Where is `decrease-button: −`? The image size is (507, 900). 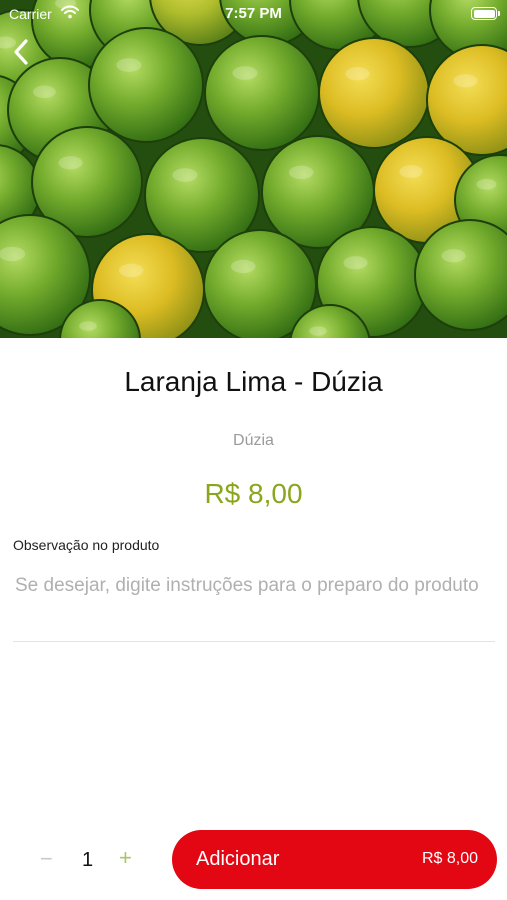 decrease-button: − is located at coordinates (46, 859).